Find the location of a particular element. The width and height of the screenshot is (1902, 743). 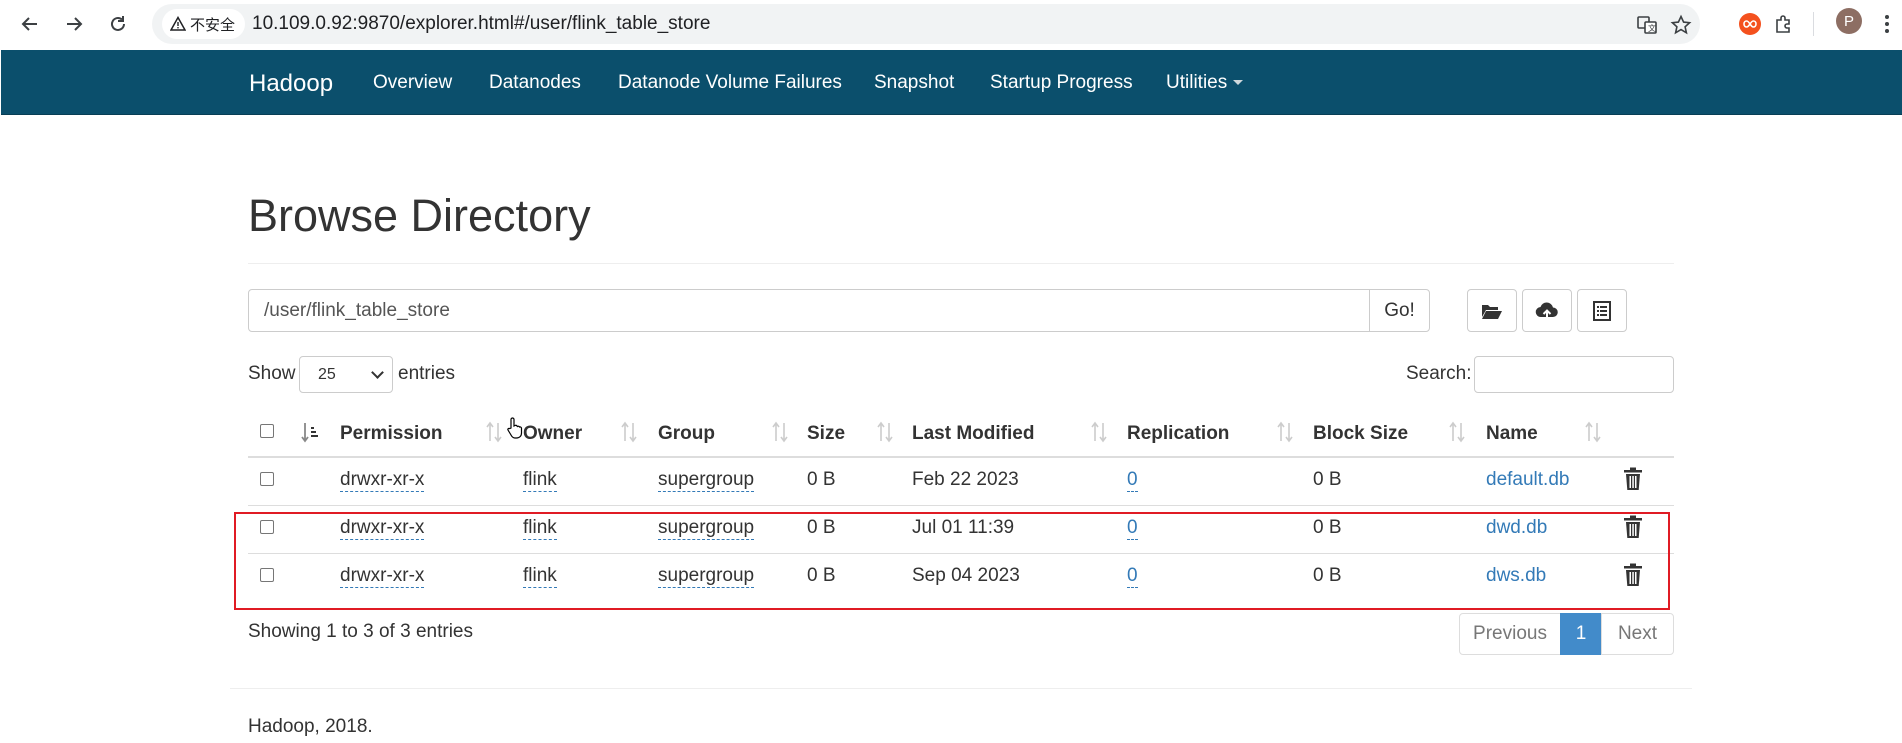

column-header-permission: Permission is located at coordinates (391, 434).